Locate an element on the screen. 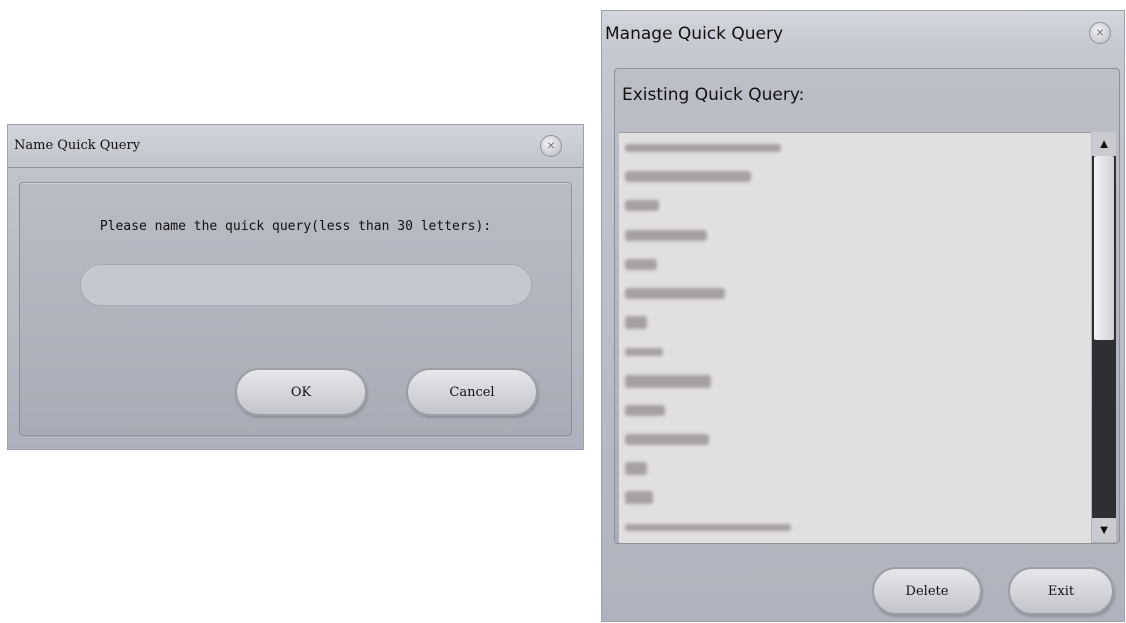 This screenshot has height=623, width=1126. list-scrollbar: ▲ ▼ is located at coordinates (1104, 337).